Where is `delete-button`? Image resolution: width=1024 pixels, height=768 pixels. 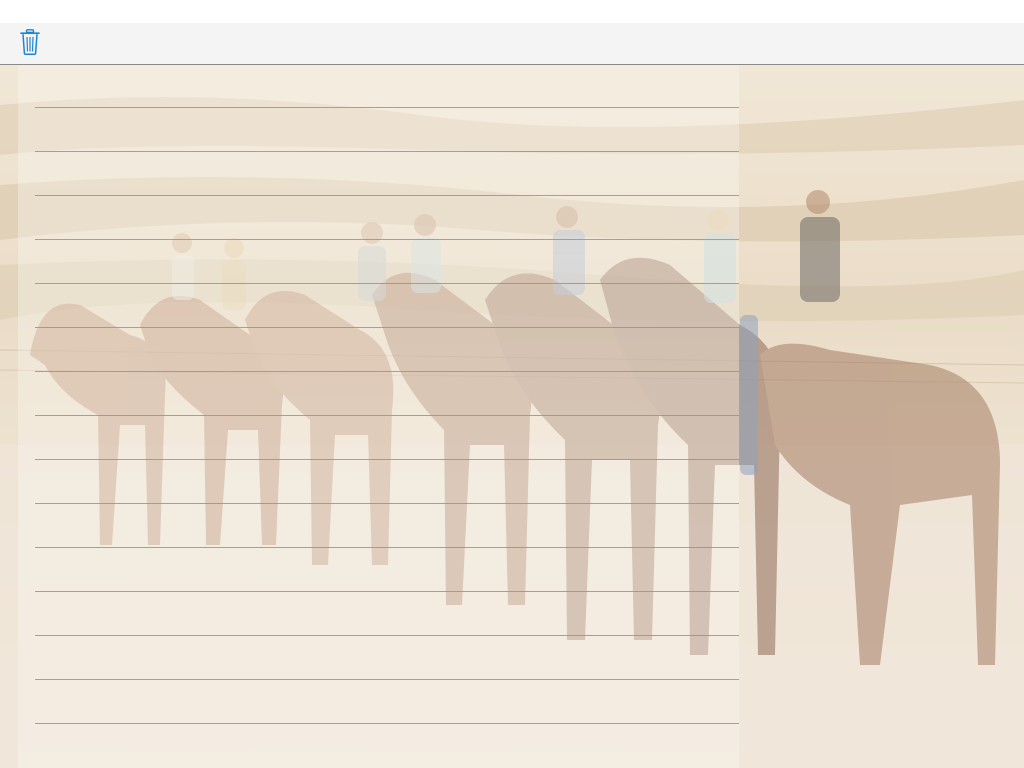 delete-button is located at coordinates (30, 42).